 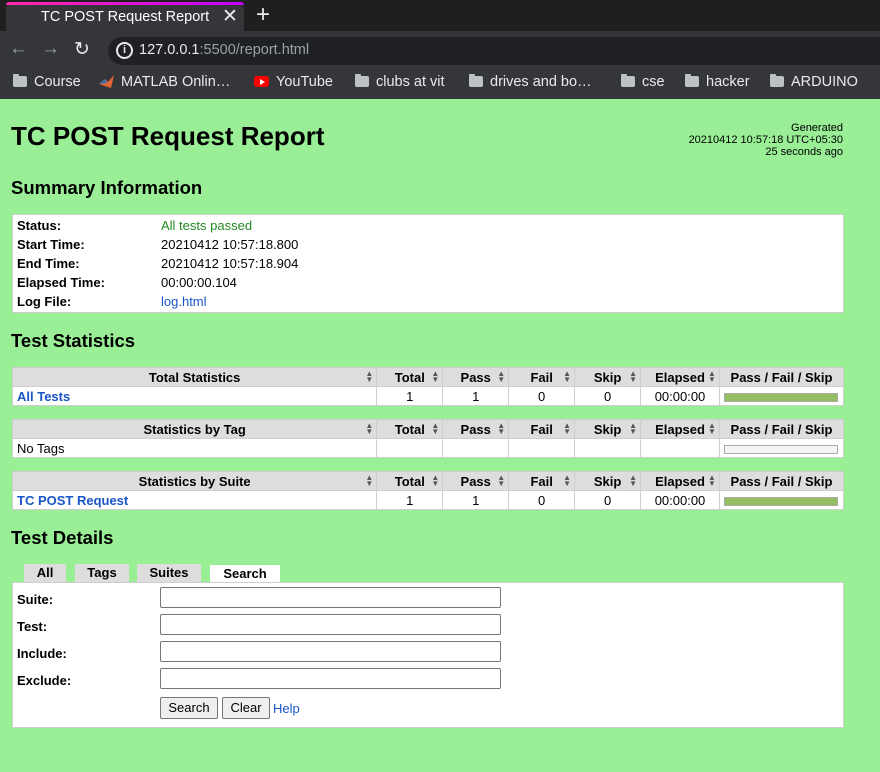 I want to click on statistics-heading: Test Statistics, so click(x=73, y=340).